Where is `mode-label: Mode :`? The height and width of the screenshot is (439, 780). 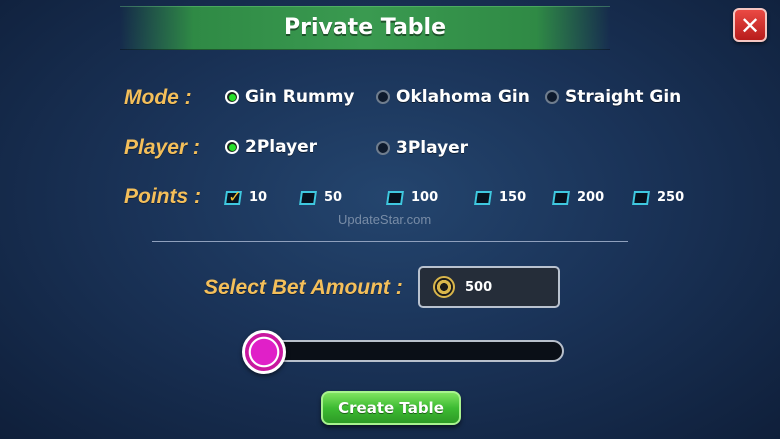
mode-label: Mode : is located at coordinates (158, 97).